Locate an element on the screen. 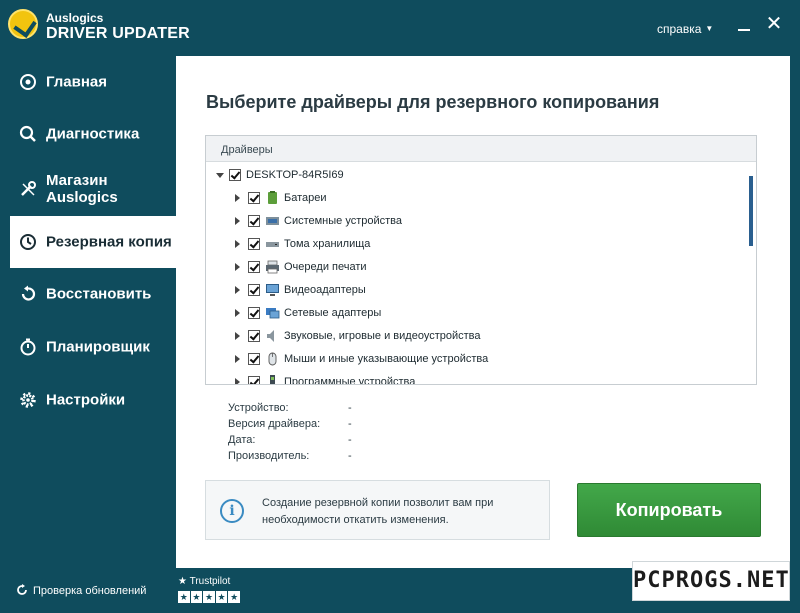  target-icon is located at coordinates (28, 82).